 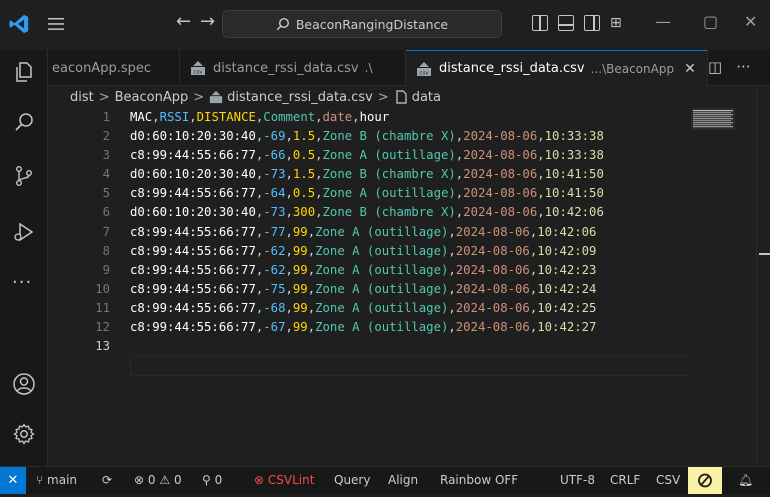 I want to click on split-editor-icon: ◫, so click(x=715, y=67).